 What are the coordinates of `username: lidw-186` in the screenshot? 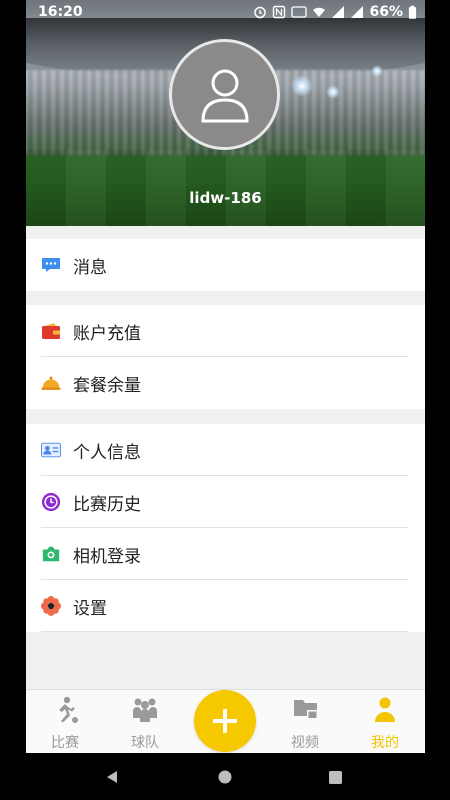 It's located at (225, 198).